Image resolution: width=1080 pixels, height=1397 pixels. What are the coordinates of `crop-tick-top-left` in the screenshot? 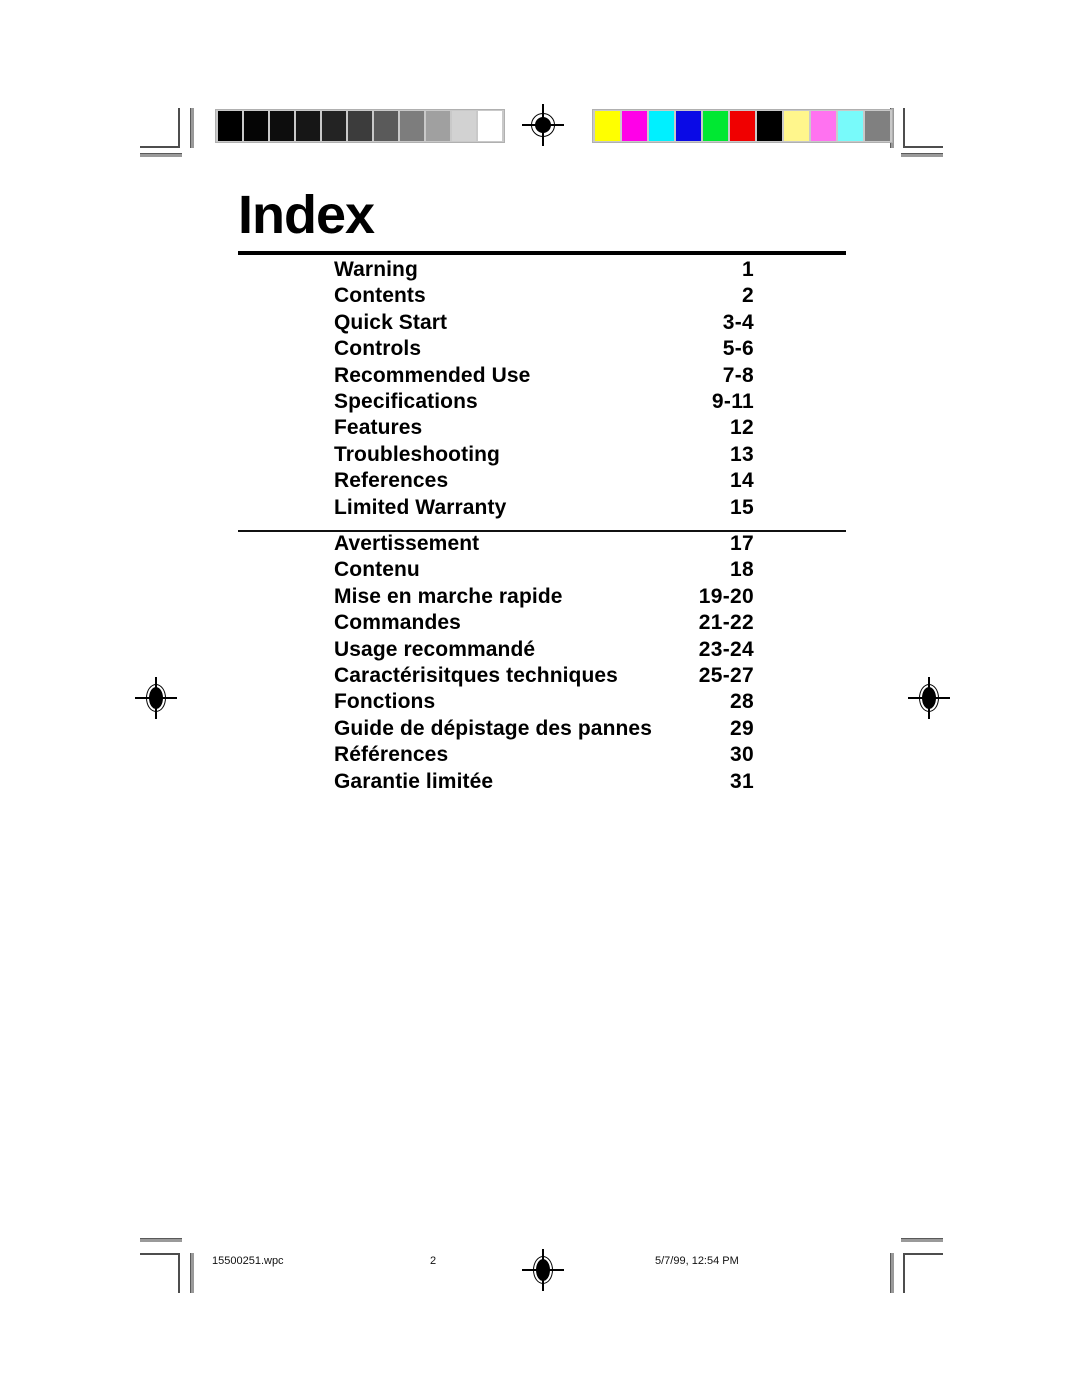 It's located at (192, 128).